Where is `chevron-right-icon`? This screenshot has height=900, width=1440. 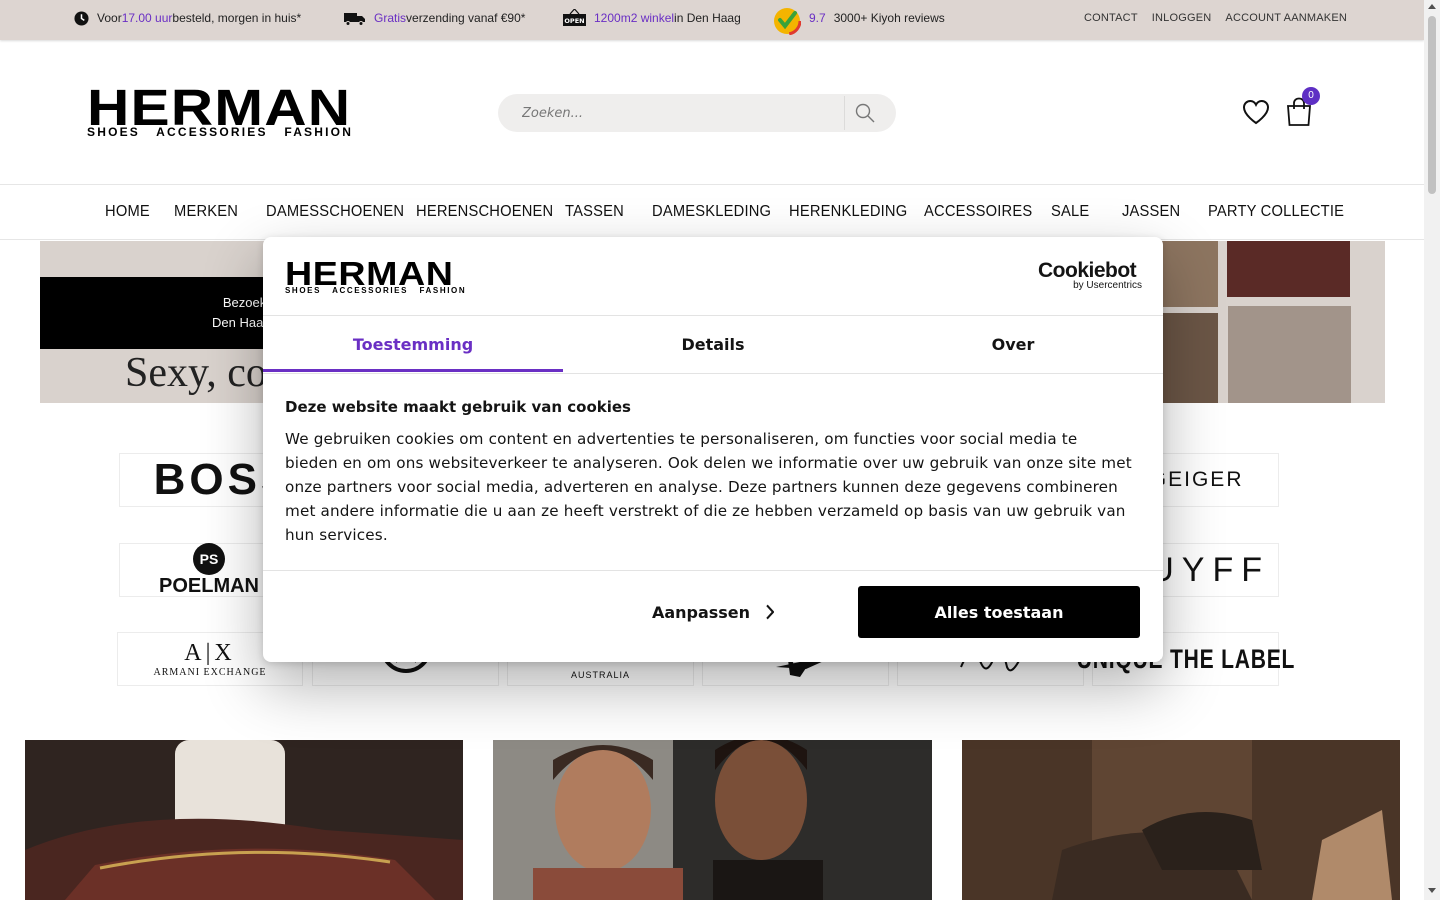
chevron-right-icon is located at coordinates (770, 612).